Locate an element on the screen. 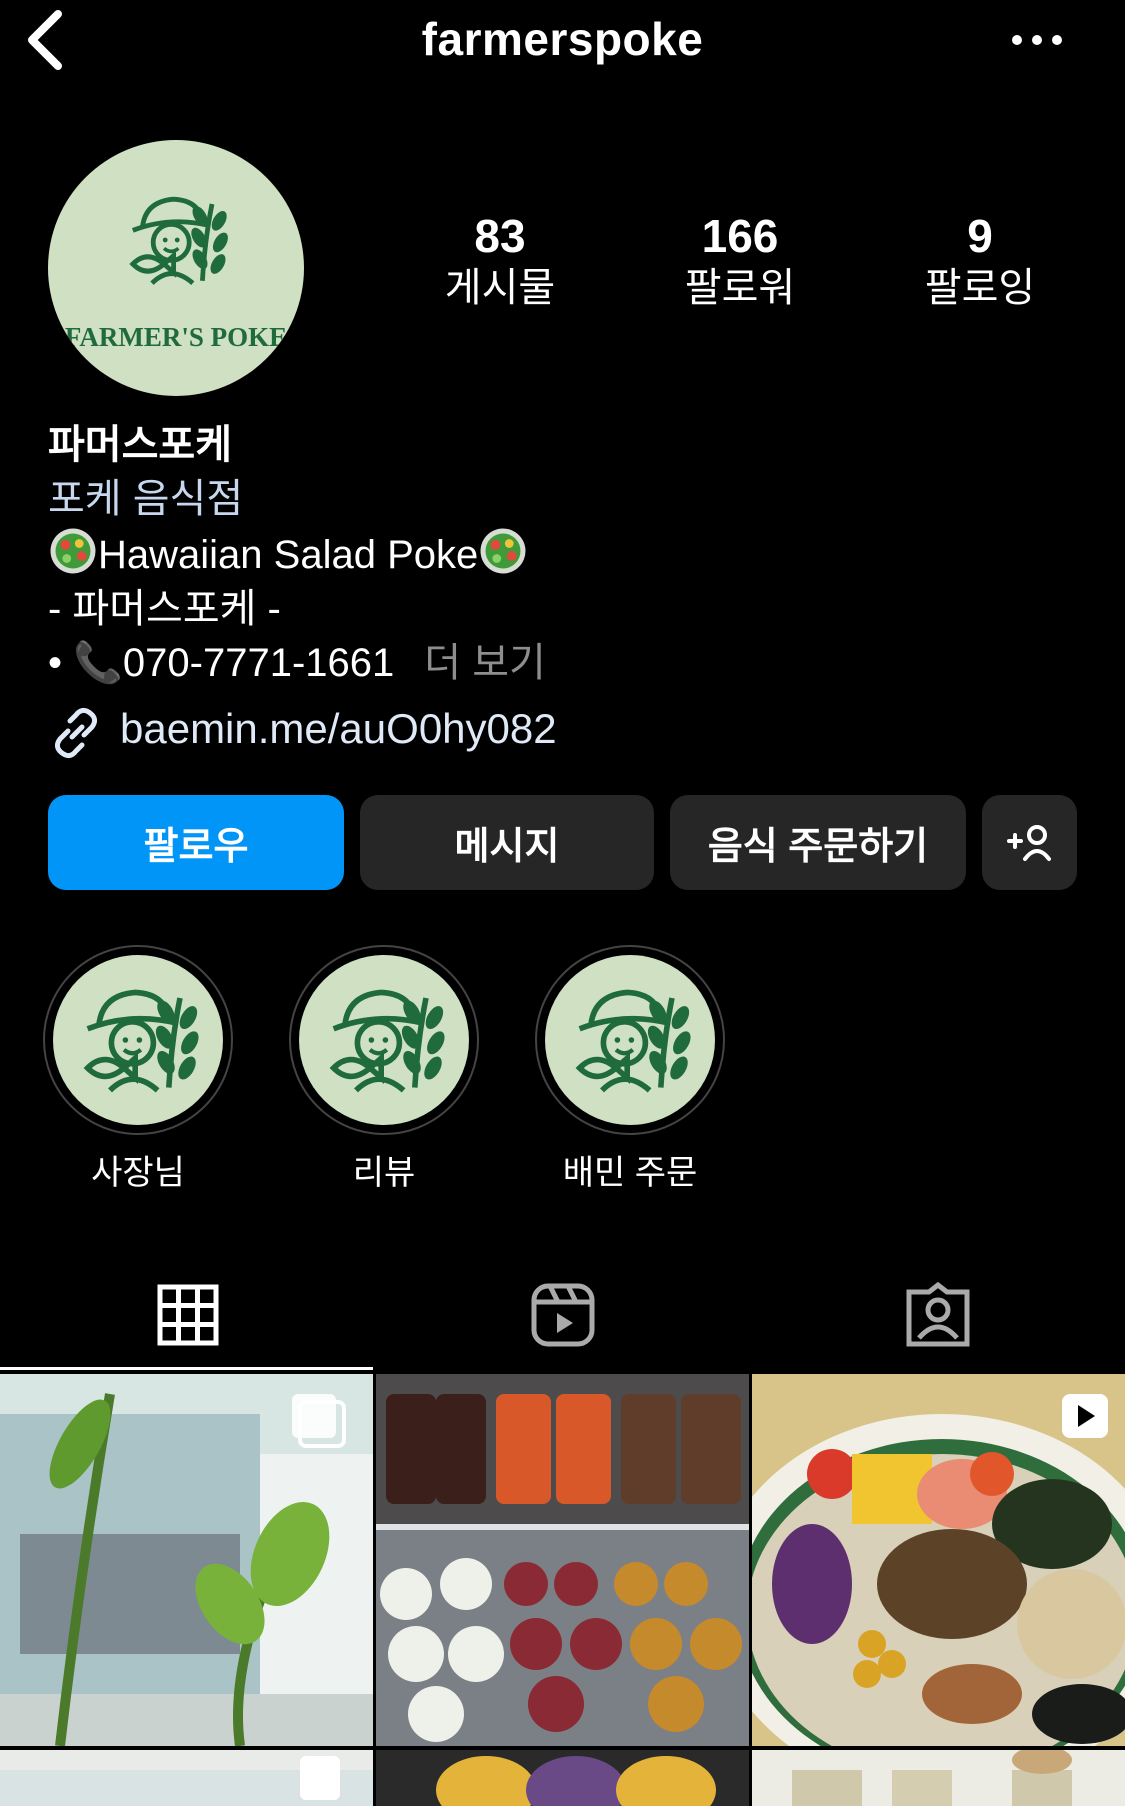 The height and width of the screenshot is (1806, 1125). add-person-icon is located at coordinates (1028, 842).